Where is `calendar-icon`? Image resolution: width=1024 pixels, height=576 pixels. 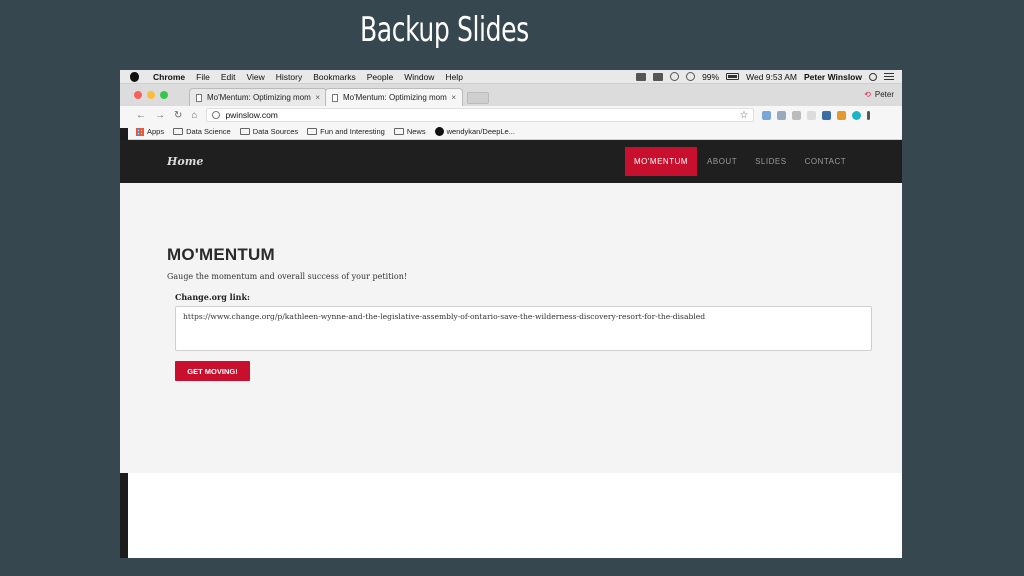 calendar-icon is located at coordinates (658, 76).